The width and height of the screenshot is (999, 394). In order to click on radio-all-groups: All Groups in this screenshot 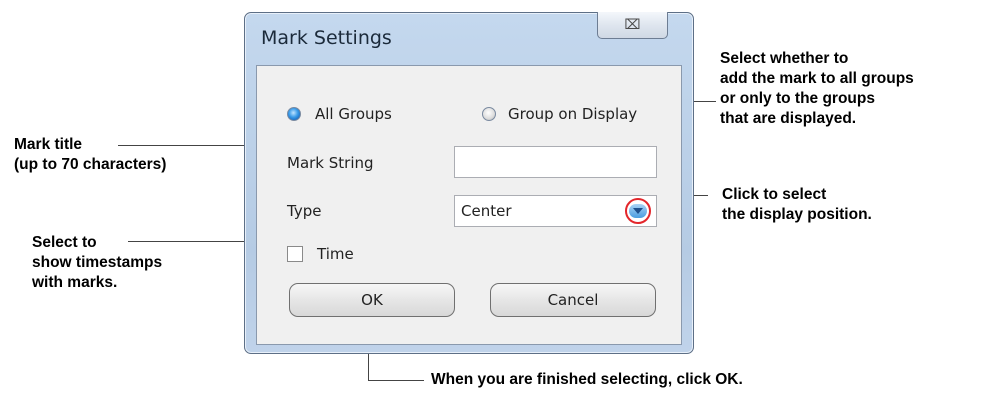, I will do `click(362, 114)`.